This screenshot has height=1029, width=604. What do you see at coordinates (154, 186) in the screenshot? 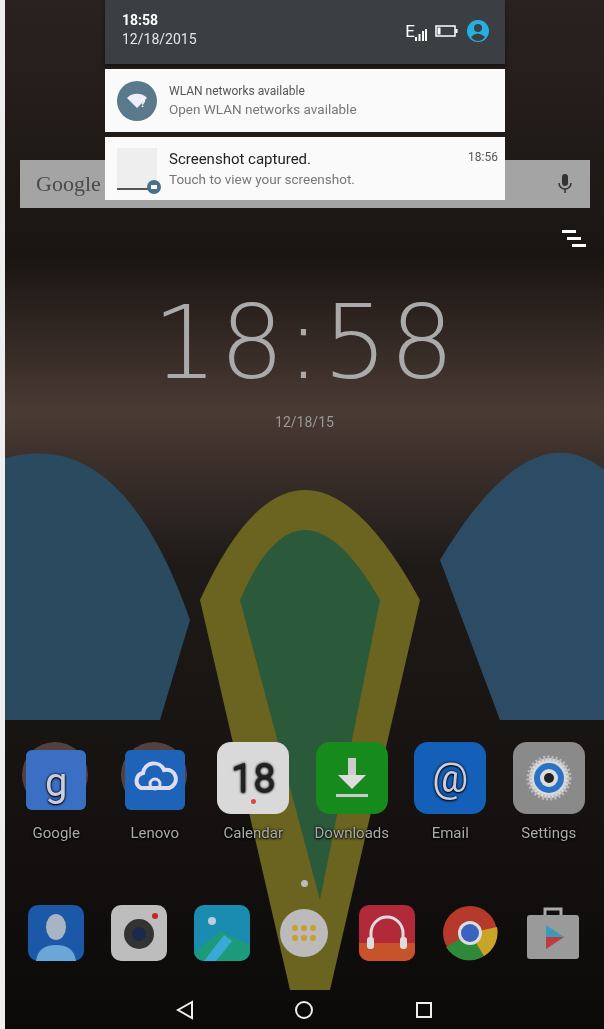
I see `image-badge-icon` at bounding box center [154, 186].